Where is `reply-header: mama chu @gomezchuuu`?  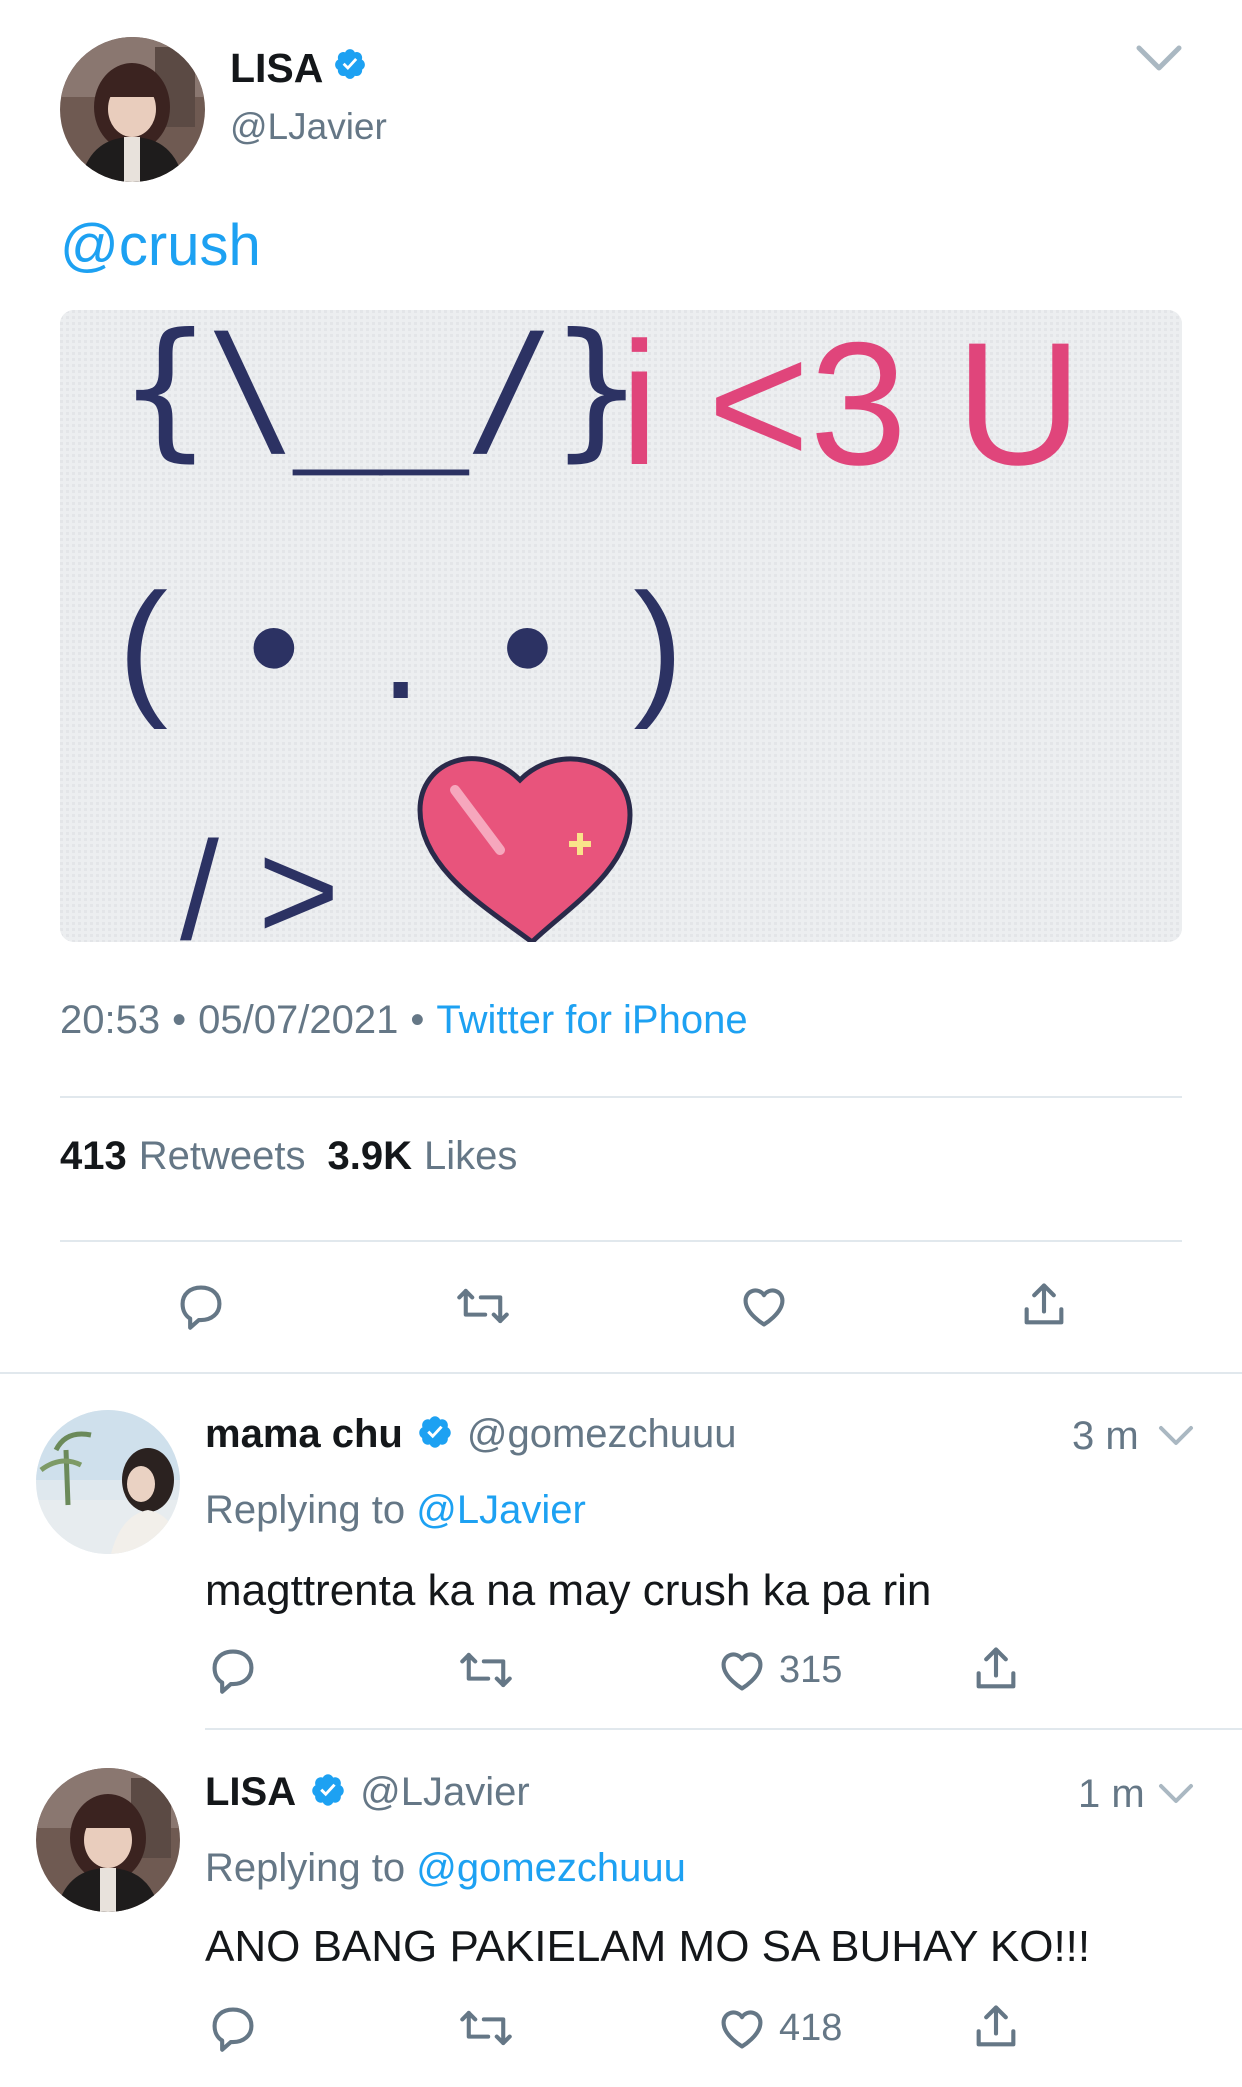 reply-header: mama chu @gomezchuuu is located at coordinates (471, 1434).